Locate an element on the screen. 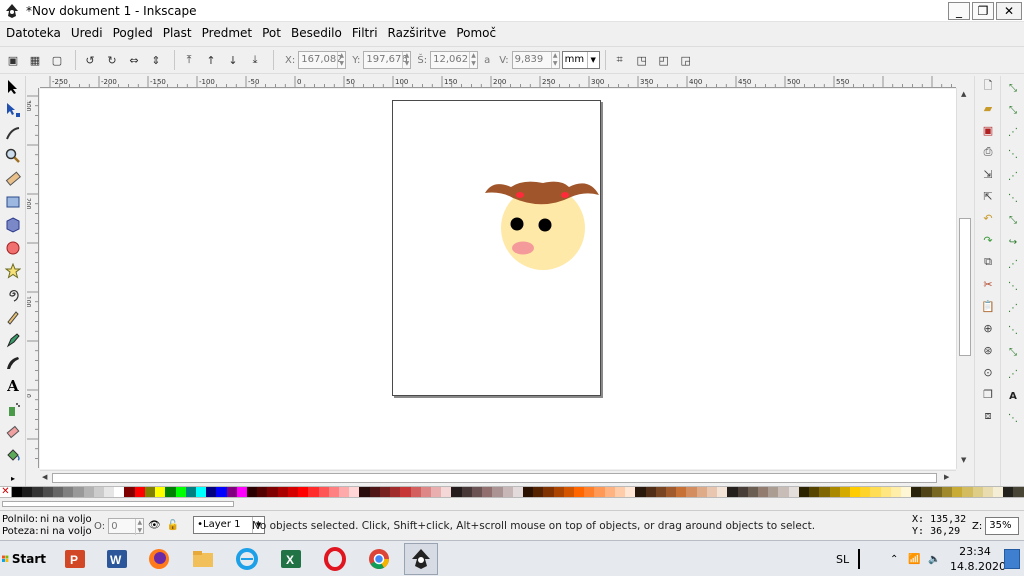 The height and width of the screenshot is (576, 1024). horizontal-scroll-thumb is located at coordinates (494, 478).